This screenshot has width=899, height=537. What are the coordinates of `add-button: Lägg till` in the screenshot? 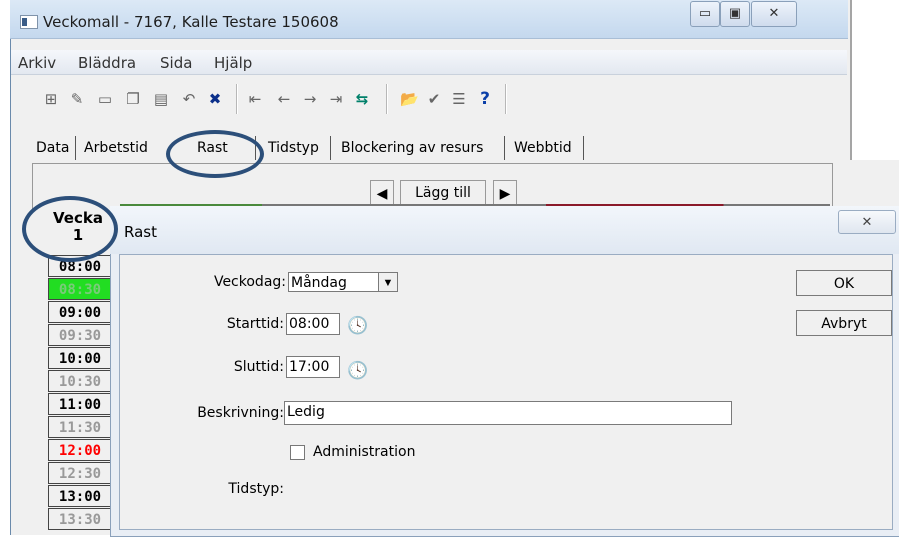 It's located at (443, 193).